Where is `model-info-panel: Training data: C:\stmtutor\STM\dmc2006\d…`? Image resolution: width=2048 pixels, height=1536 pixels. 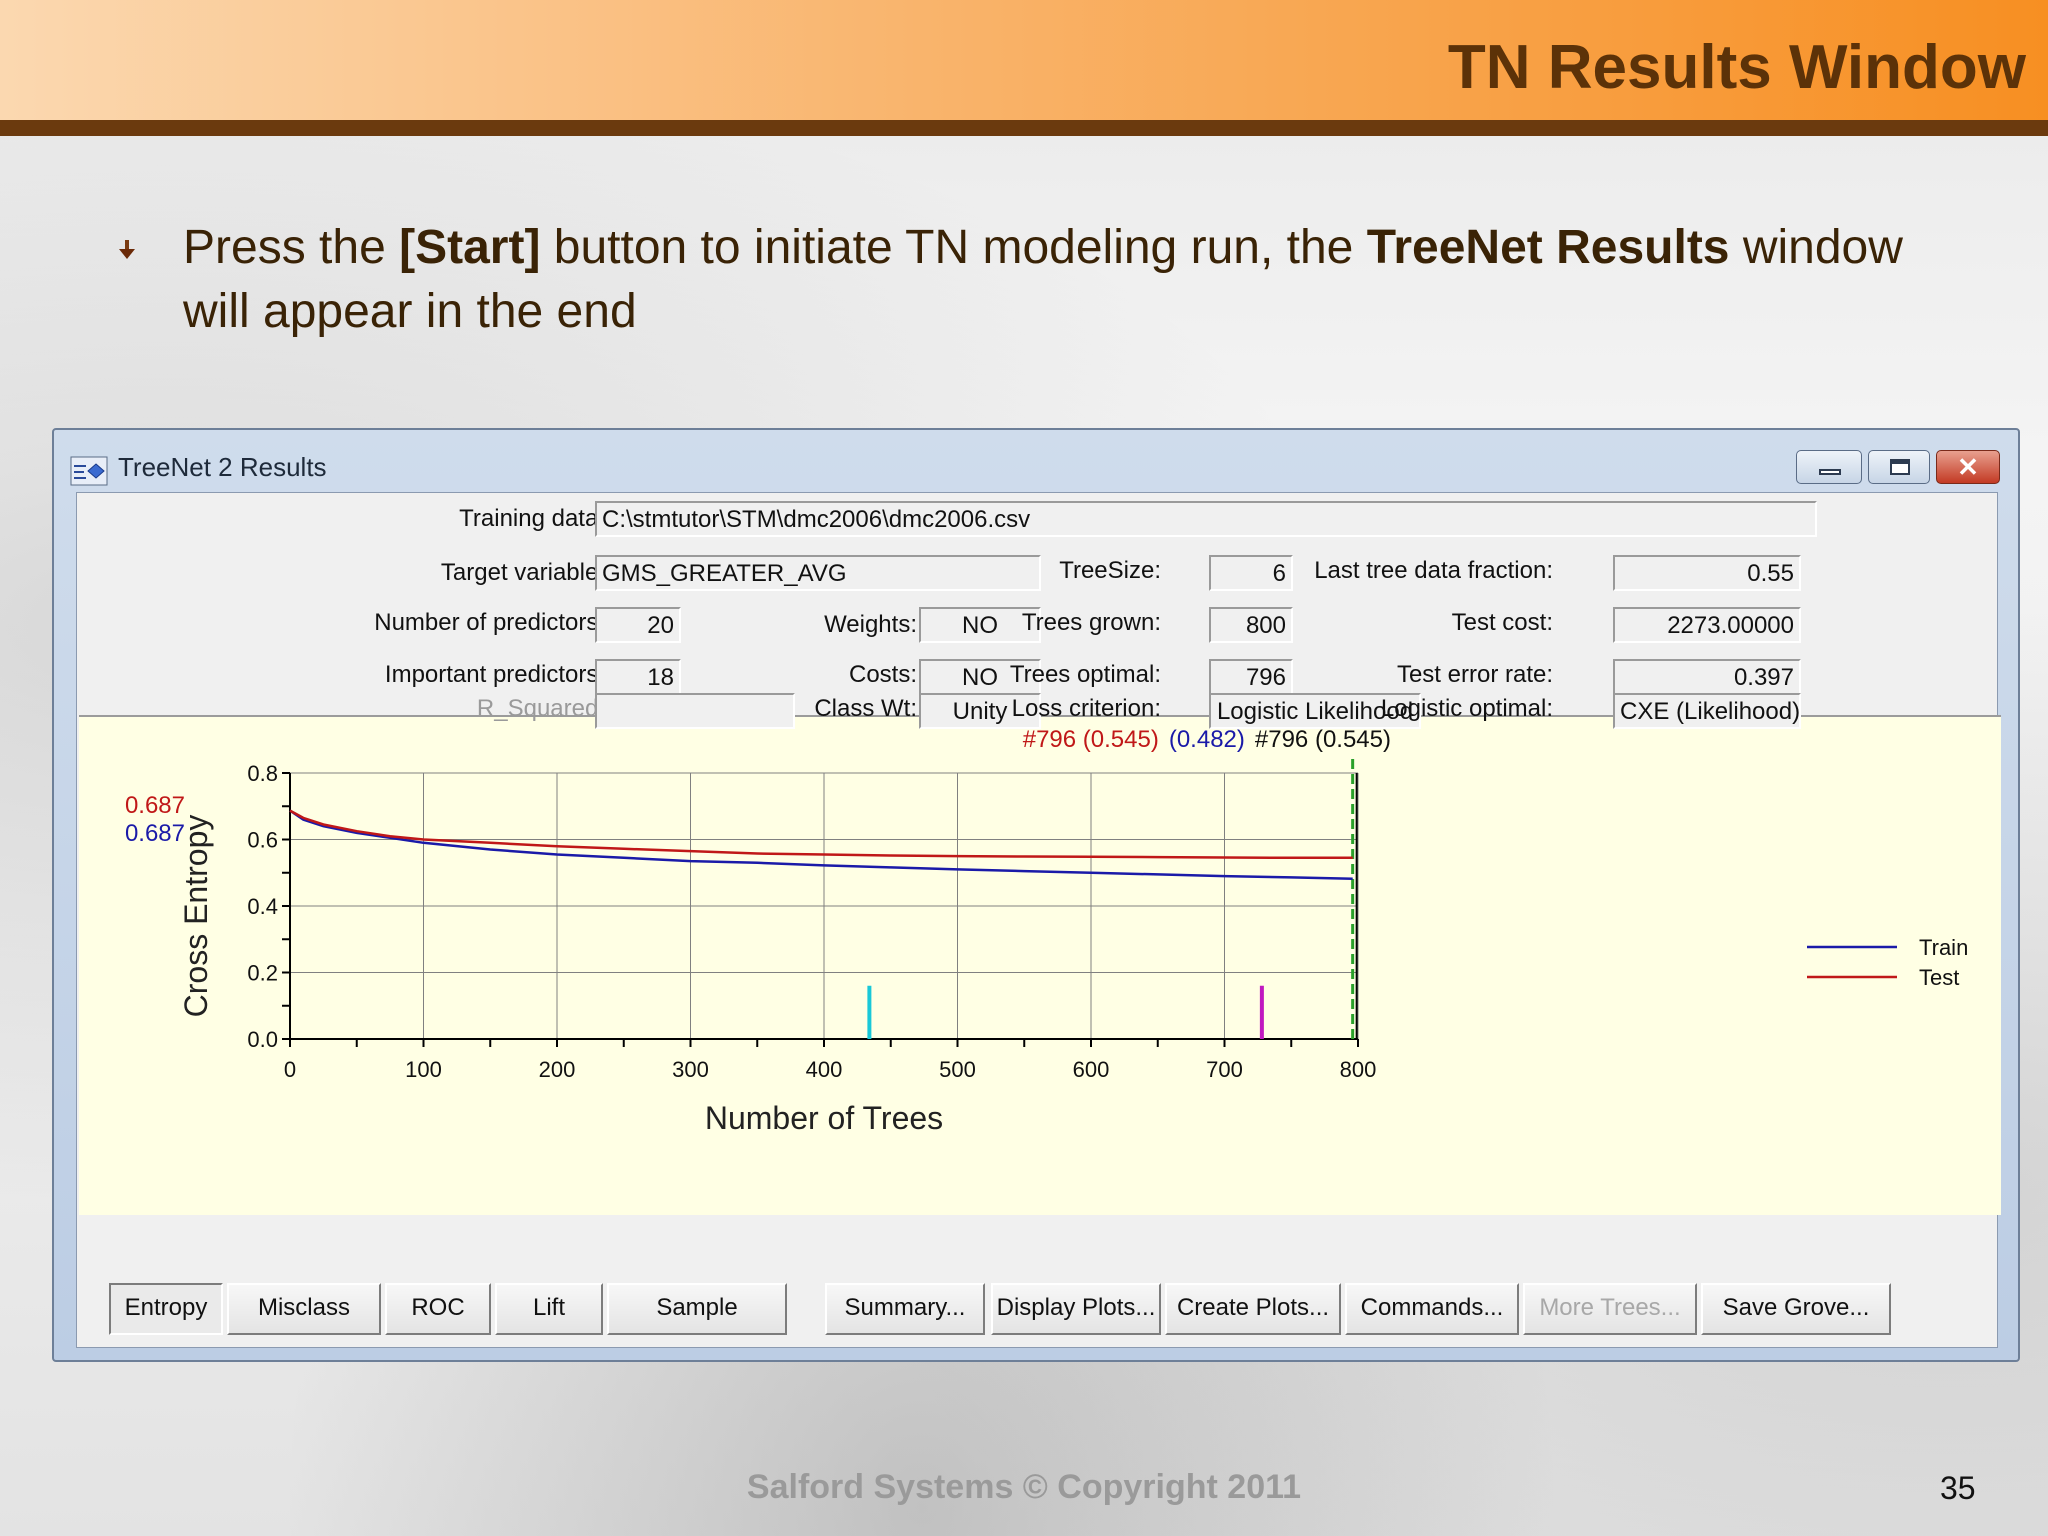
model-info-panel: Training data: C:\stmtutor\STM\dmc2006\d… is located at coordinates (1037, 601).